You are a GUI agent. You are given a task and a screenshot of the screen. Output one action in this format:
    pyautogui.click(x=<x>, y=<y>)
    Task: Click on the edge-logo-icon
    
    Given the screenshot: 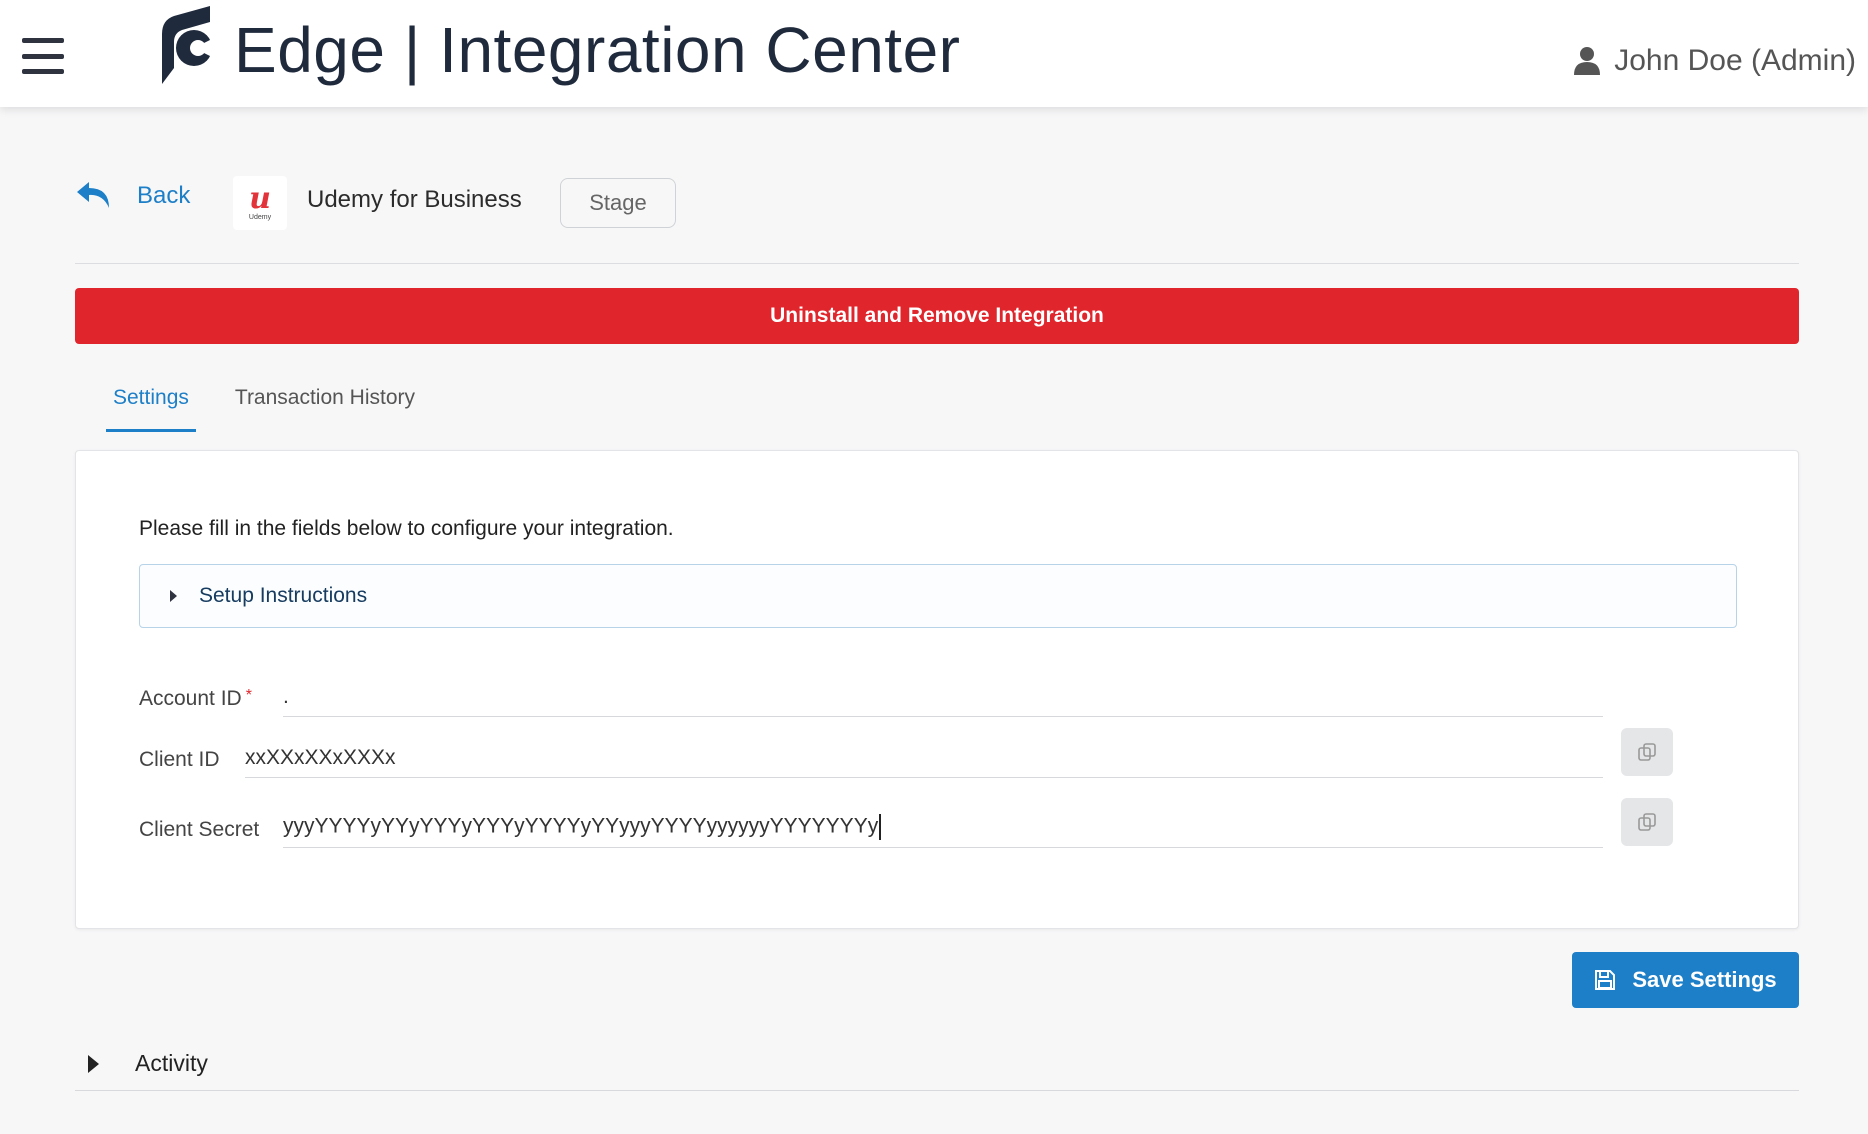 What is the action you would take?
    pyautogui.click(x=190, y=45)
    